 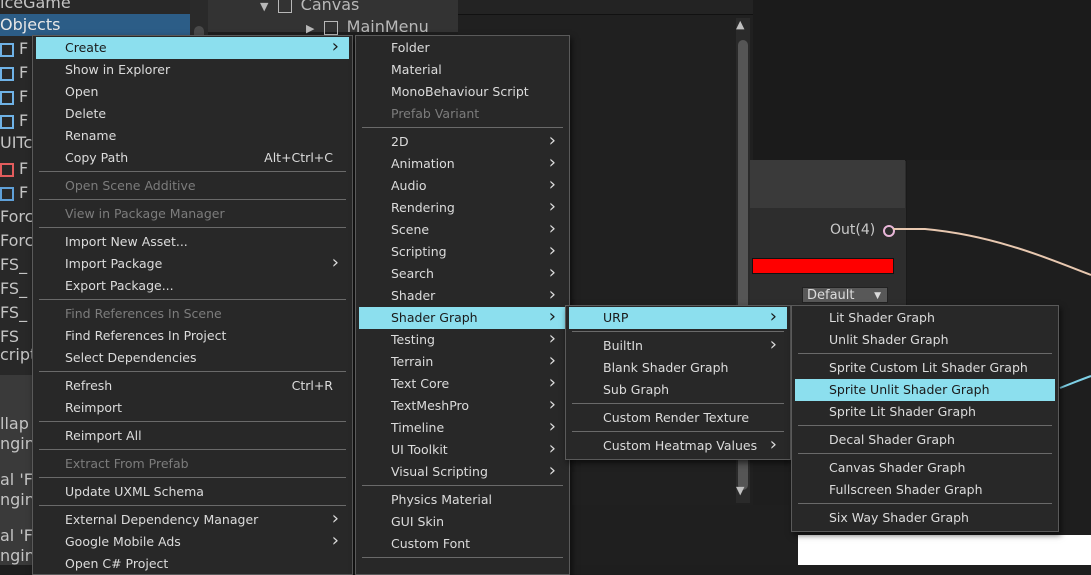 What do you see at coordinates (992, 252) in the screenshot?
I see `edge-wire` at bounding box center [992, 252].